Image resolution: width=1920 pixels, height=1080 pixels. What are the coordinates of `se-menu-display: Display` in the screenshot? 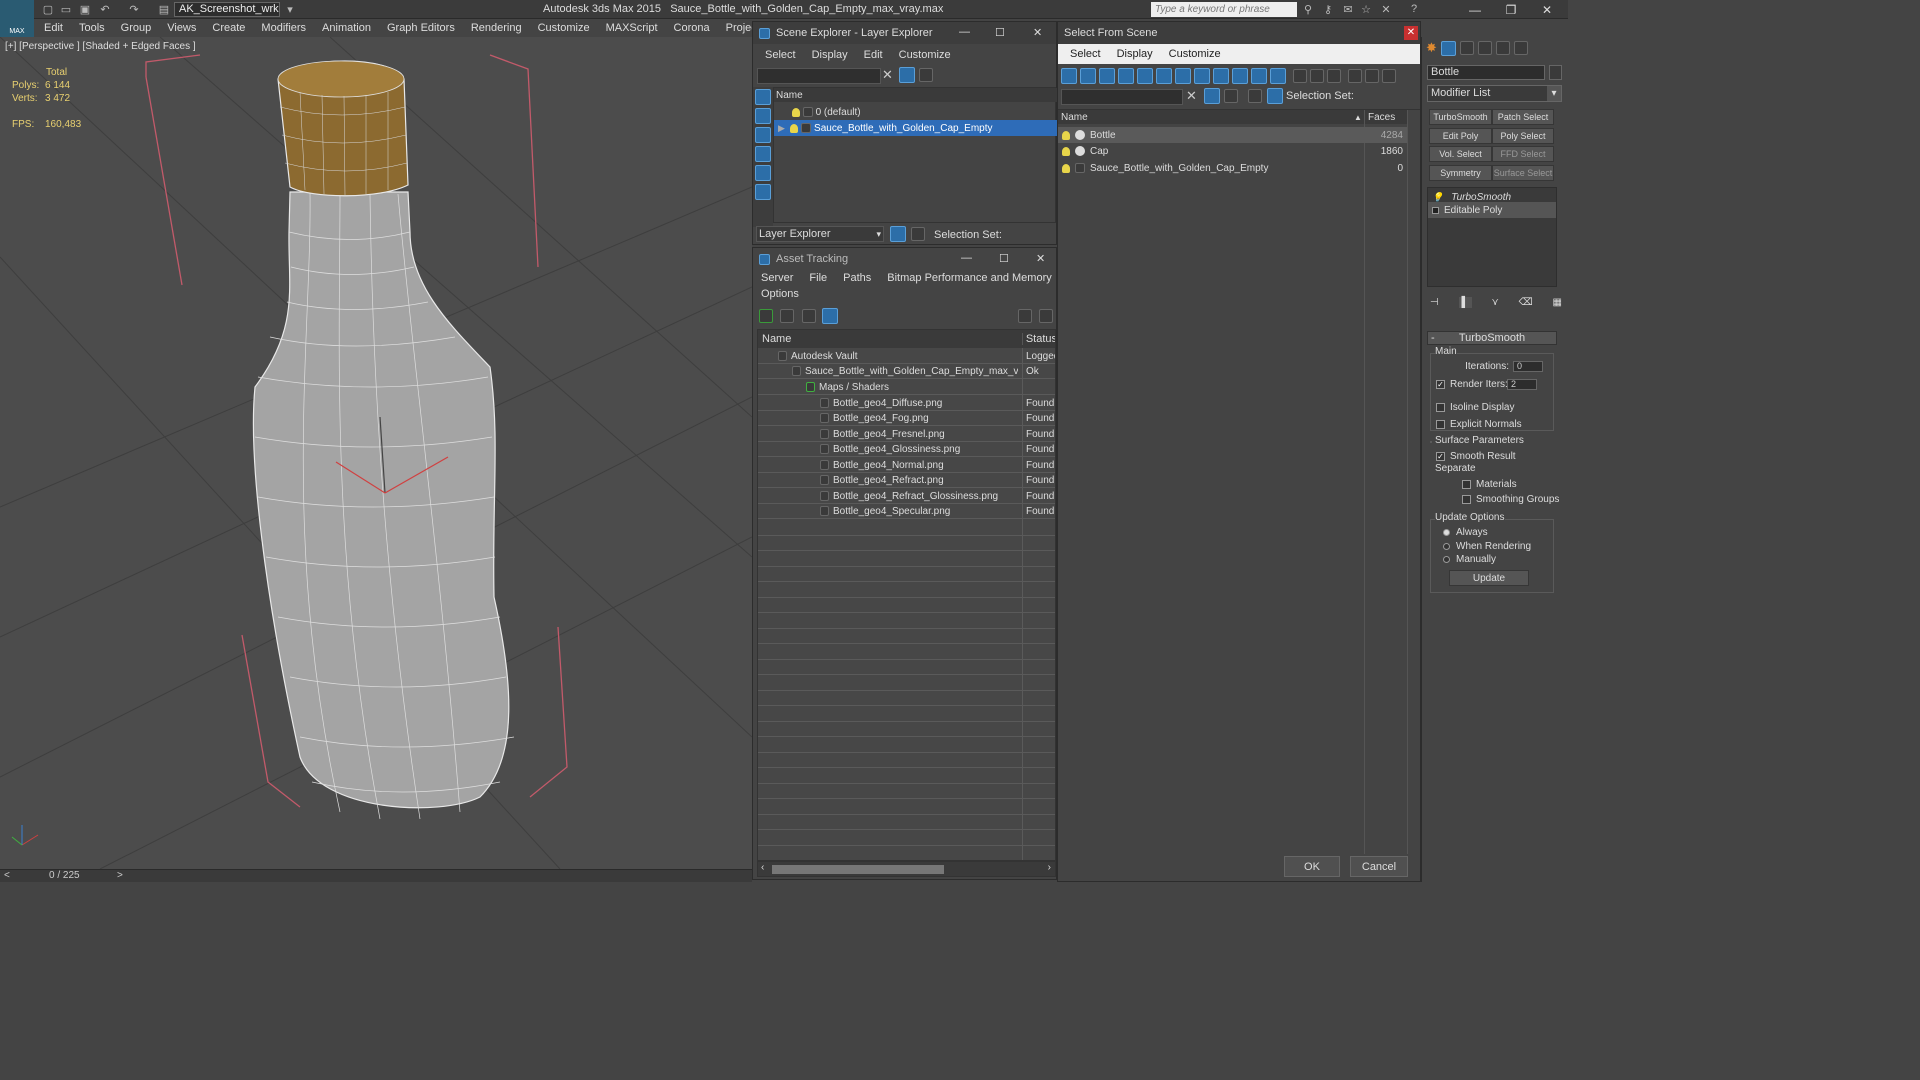 It's located at (830, 55).